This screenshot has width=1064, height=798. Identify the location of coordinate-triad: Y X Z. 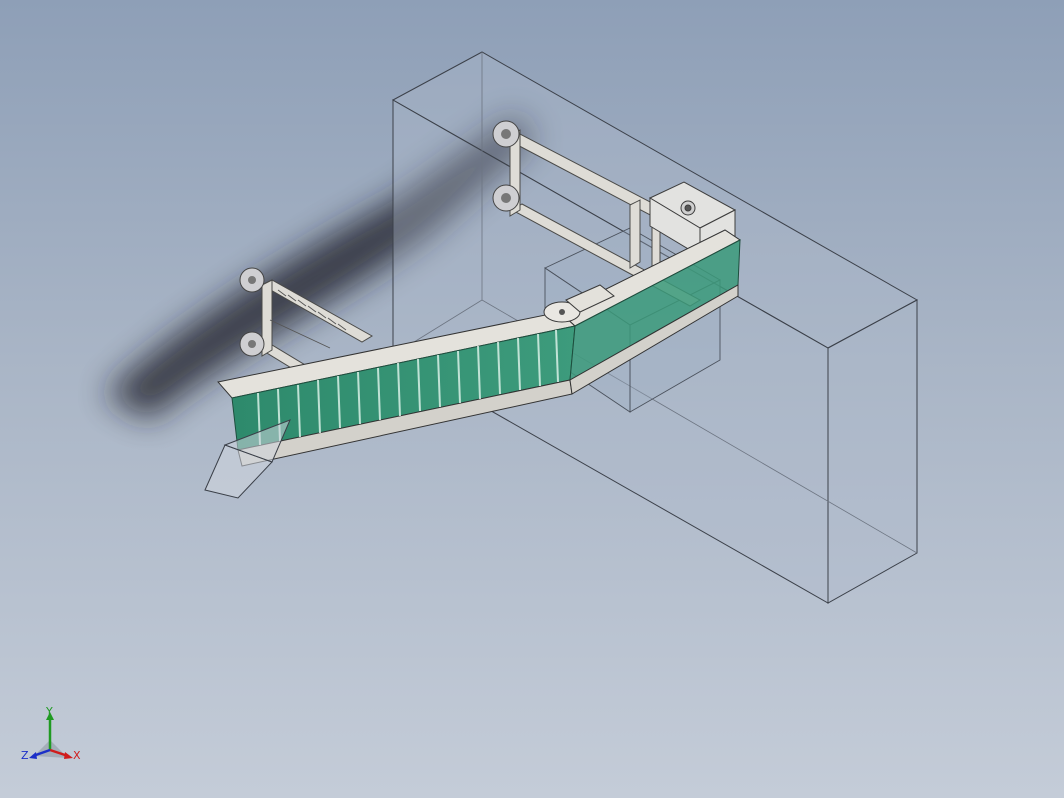
(53, 735).